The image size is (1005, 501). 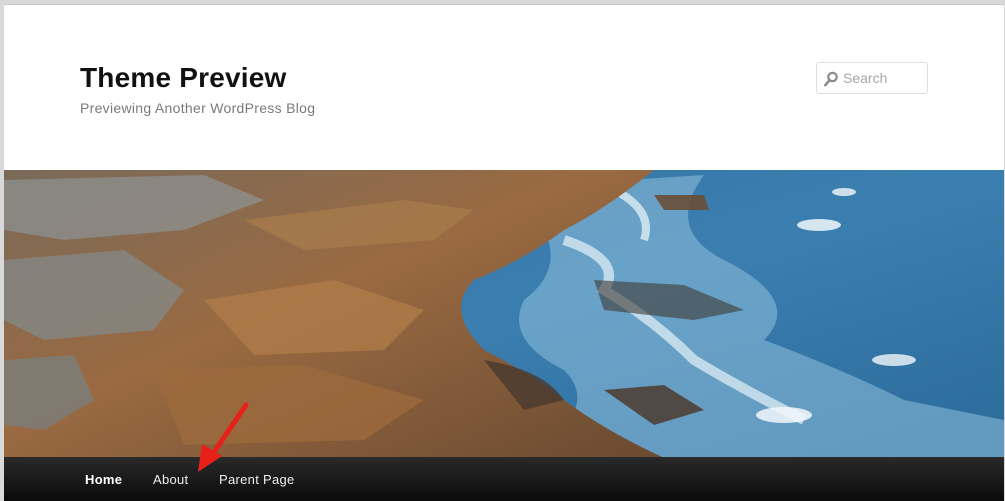 I want to click on menu-item-about: About, so click(x=170, y=479).